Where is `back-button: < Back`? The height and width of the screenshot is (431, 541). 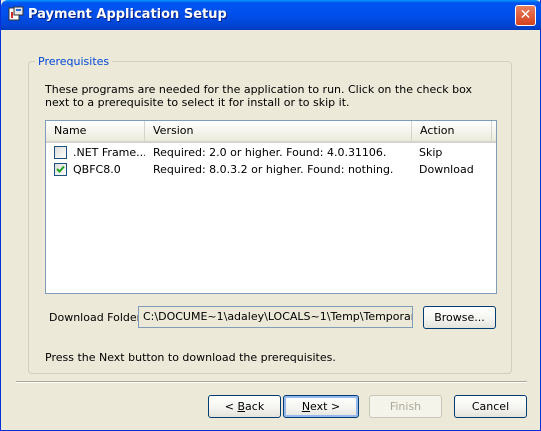
back-button: < Back is located at coordinates (244, 406).